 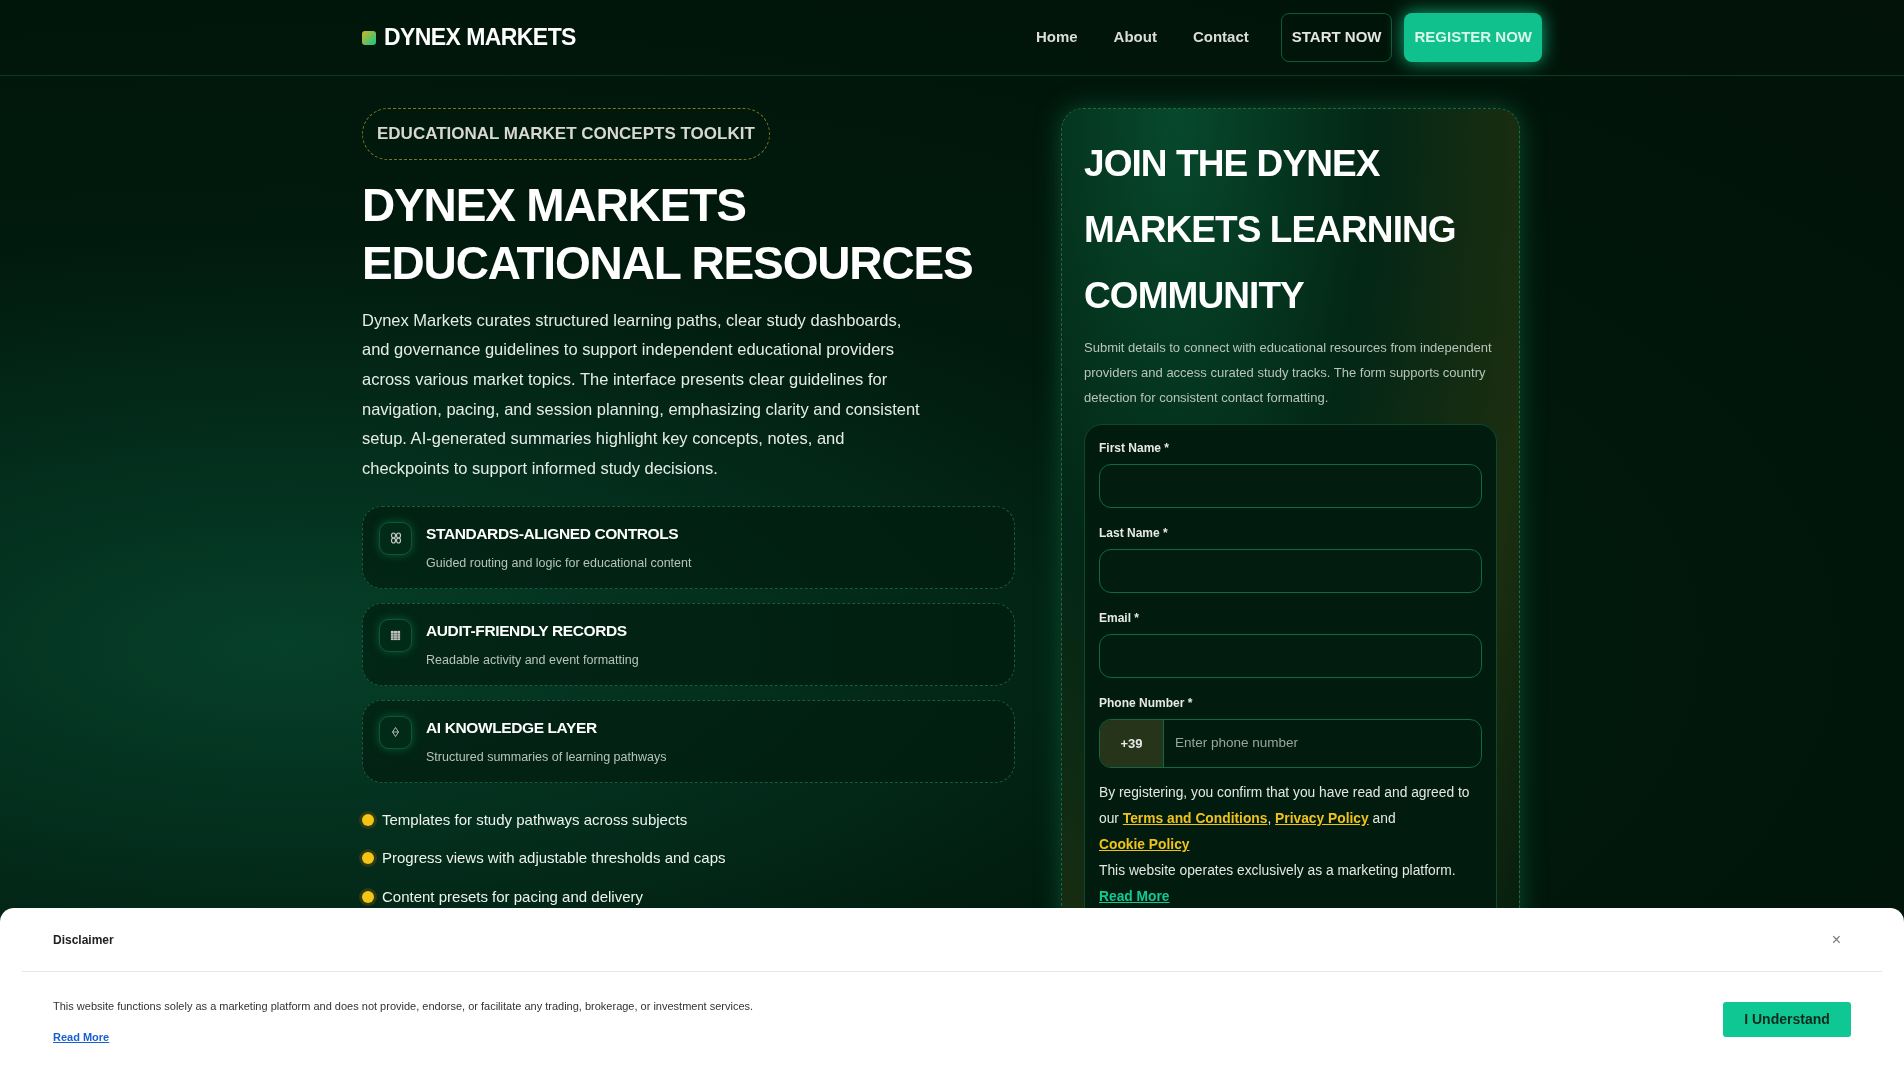 I want to click on feature-subtitle: Guided routing and logic for educational content, so click(x=559, y=563).